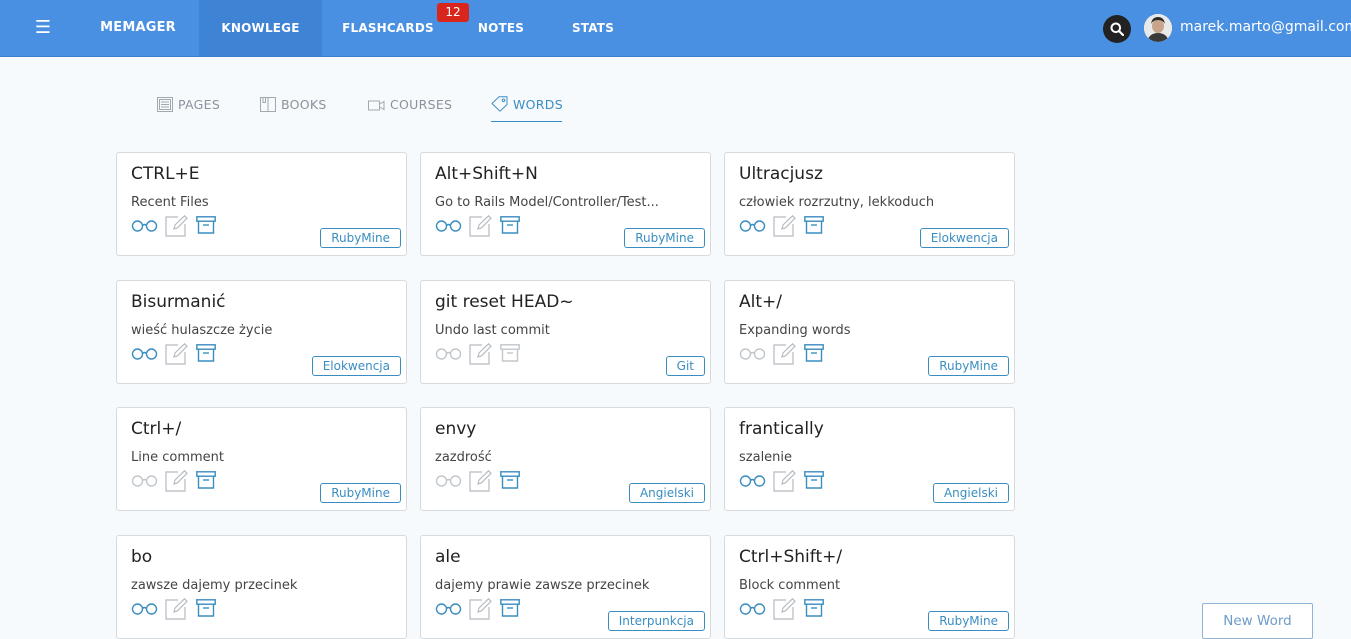  I want to click on word-description: Recent Files, so click(170, 202).